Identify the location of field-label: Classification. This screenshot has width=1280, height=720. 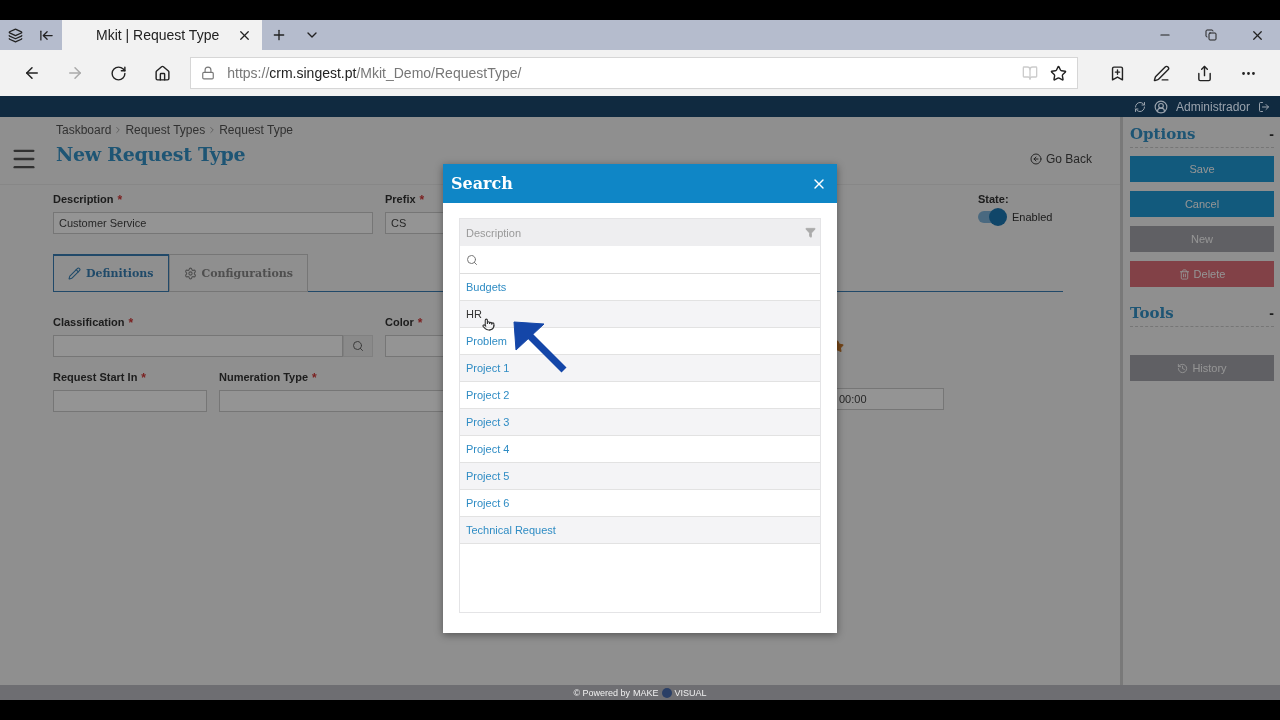
(89, 322).